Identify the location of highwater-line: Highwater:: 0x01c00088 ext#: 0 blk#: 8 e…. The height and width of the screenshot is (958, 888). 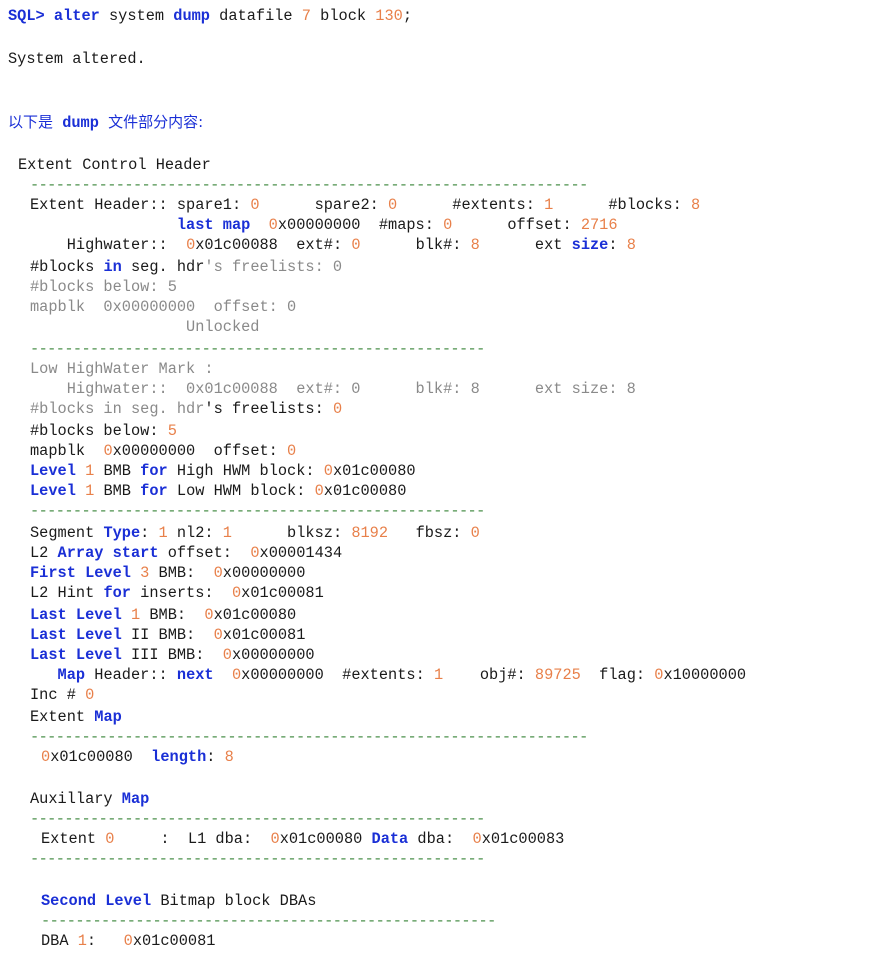
(333, 245).